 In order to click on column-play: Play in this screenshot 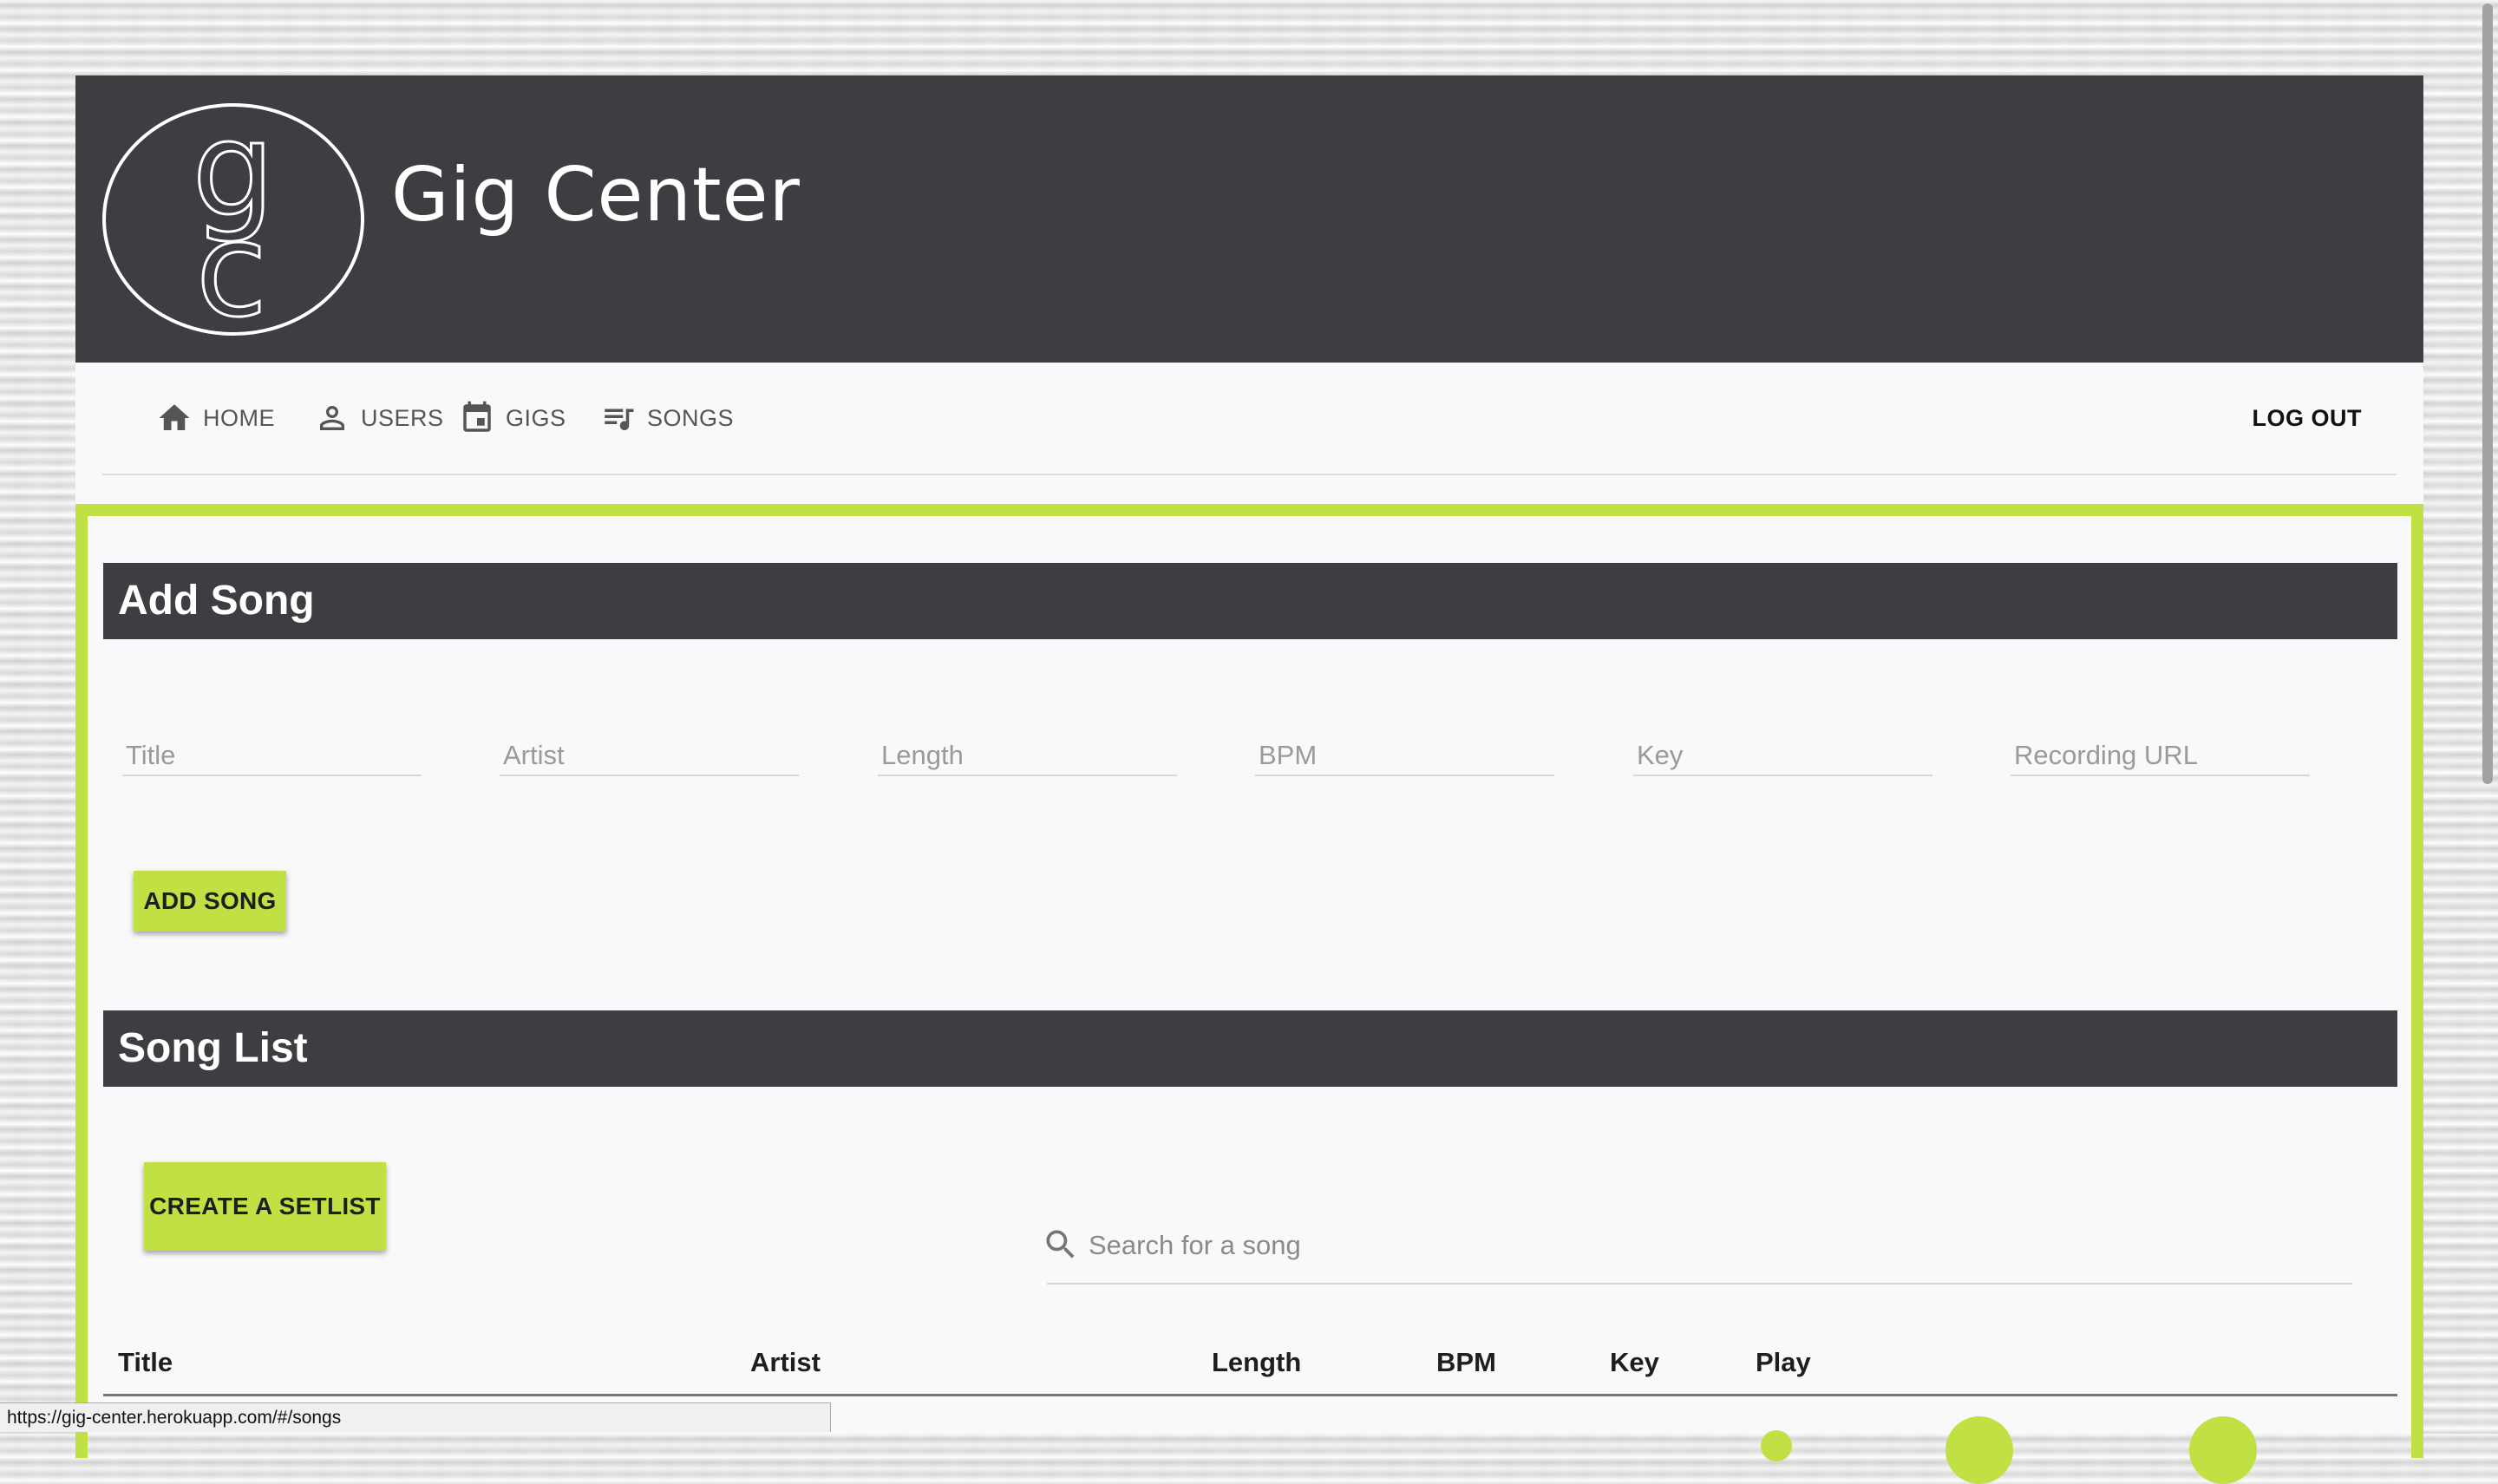, I will do `click(1783, 1363)`.